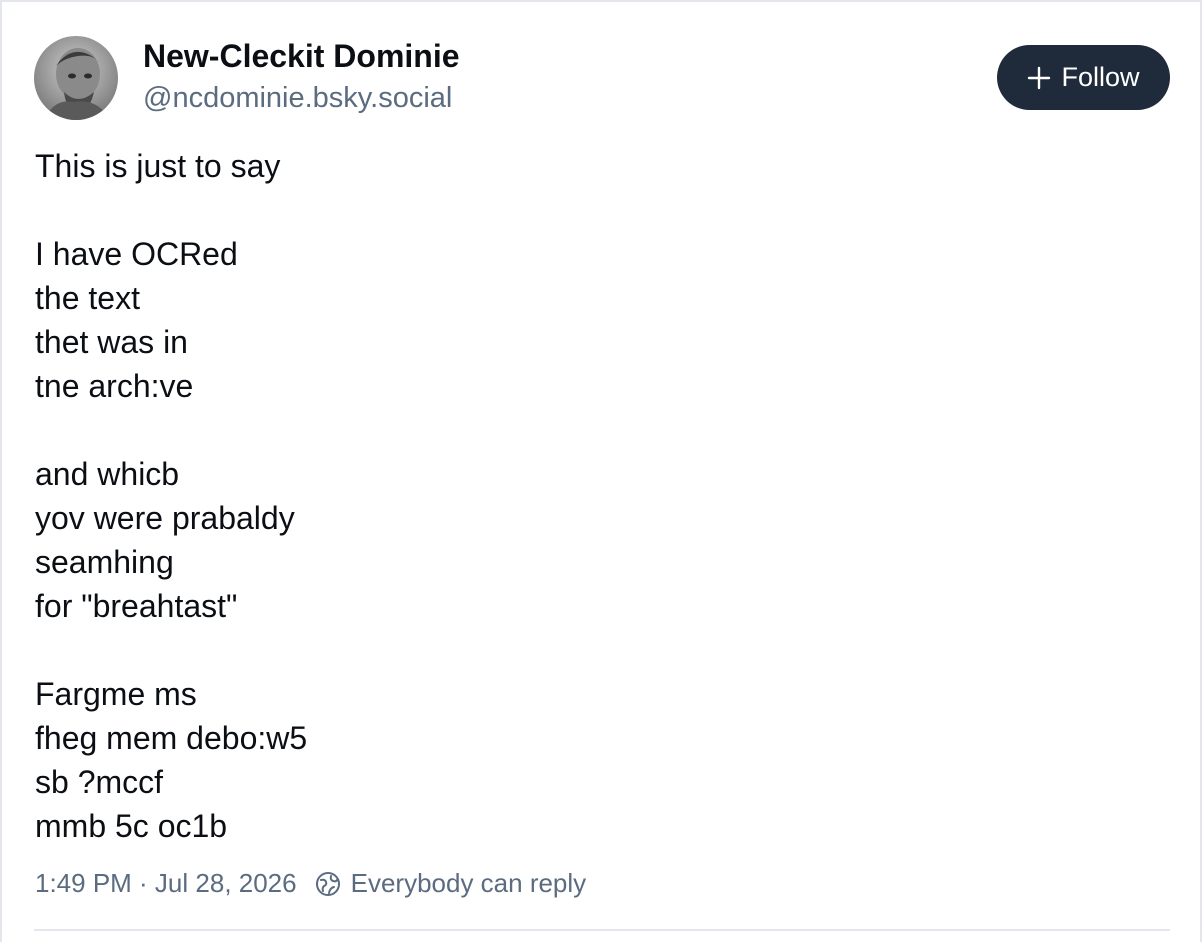 The width and height of the screenshot is (1204, 942). What do you see at coordinates (114, 386) in the screenshot?
I see `post-line: tne arch:ve` at bounding box center [114, 386].